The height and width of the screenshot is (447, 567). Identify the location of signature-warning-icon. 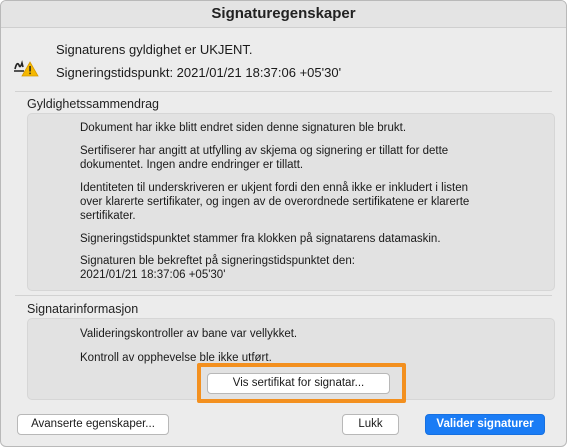
(26, 68).